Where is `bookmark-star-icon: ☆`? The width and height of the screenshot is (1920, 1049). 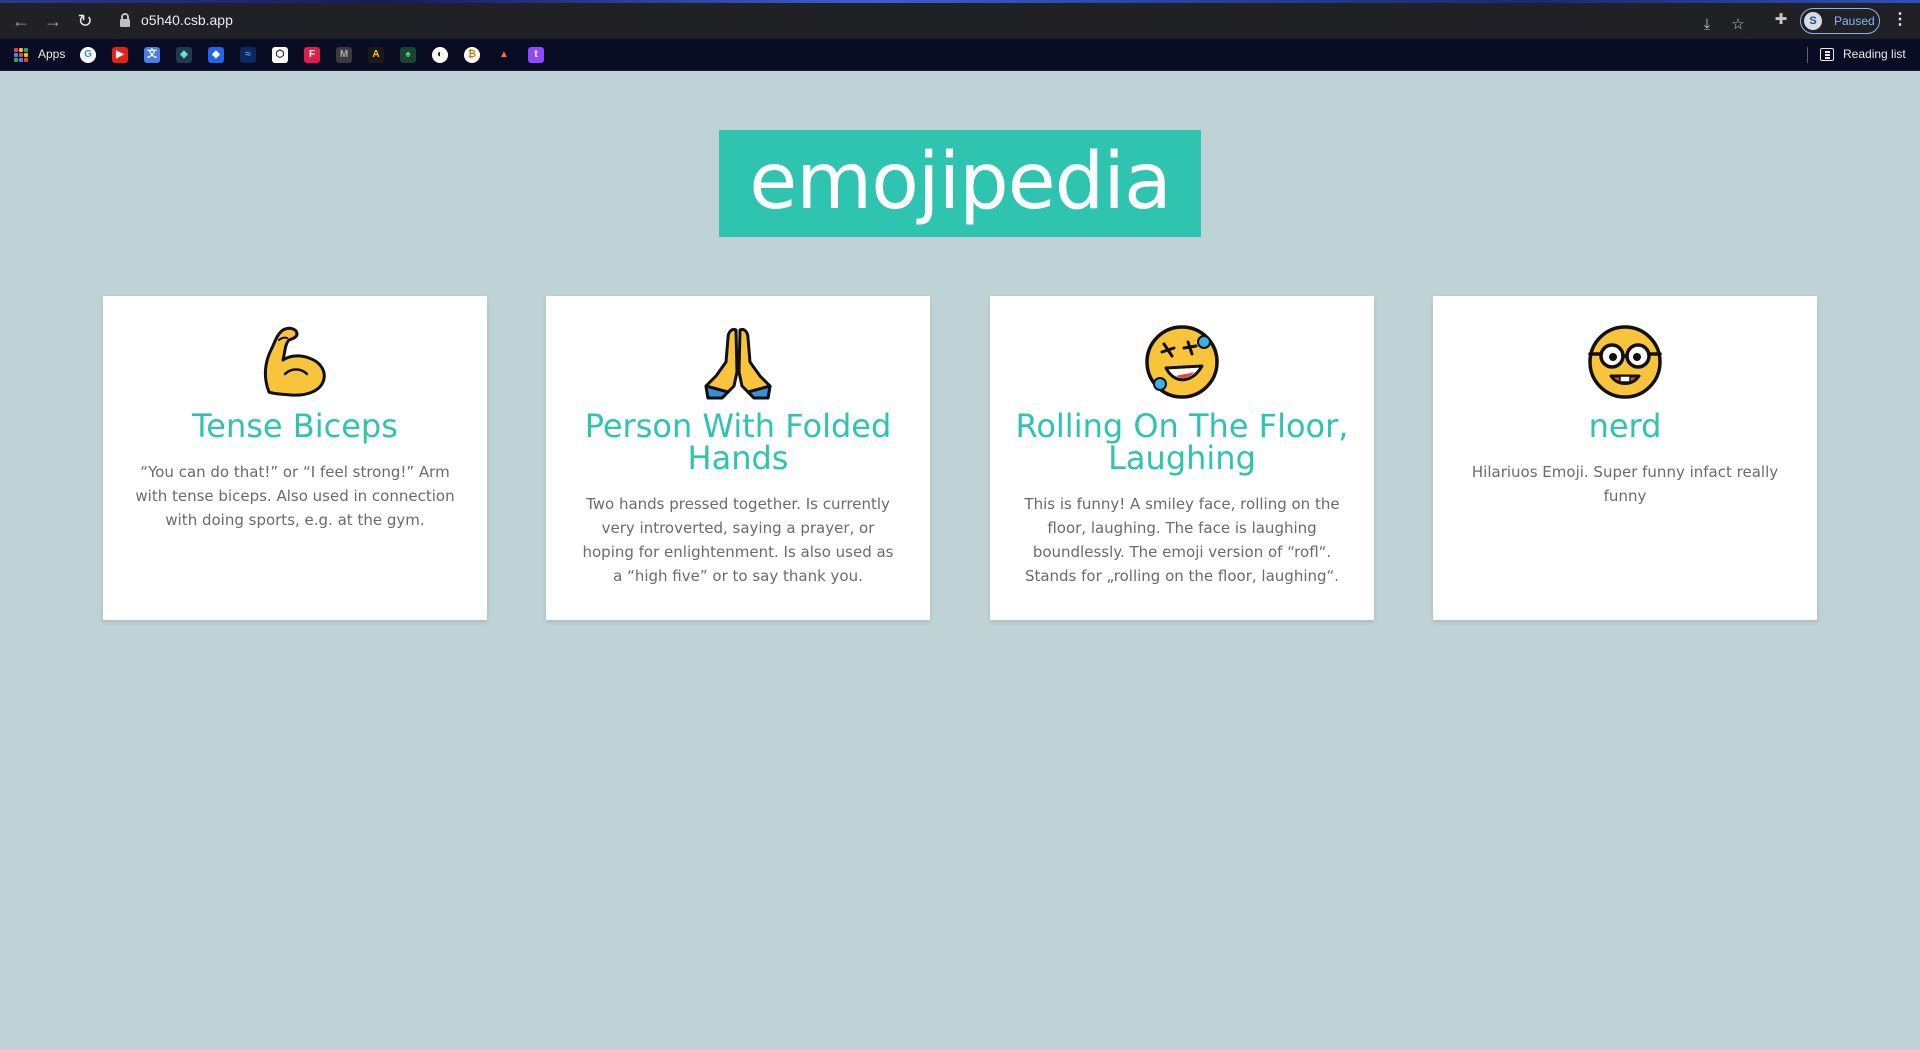 bookmark-star-icon: ☆ is located at coordinates (1738, 25).